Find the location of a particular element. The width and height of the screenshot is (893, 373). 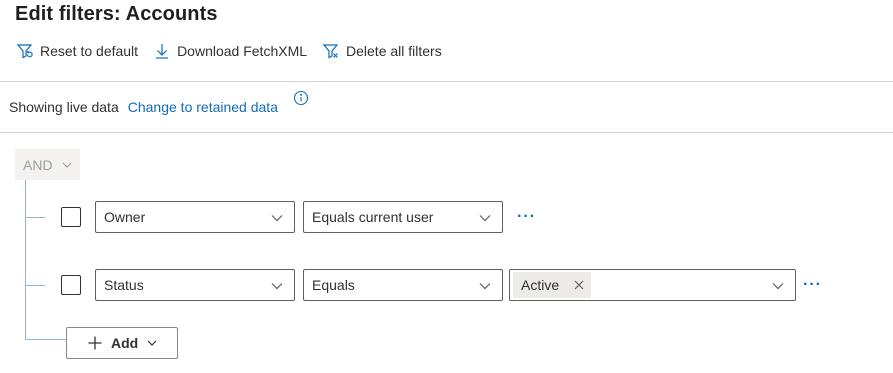

tree-connector-line is located at coordinates (25, 260).